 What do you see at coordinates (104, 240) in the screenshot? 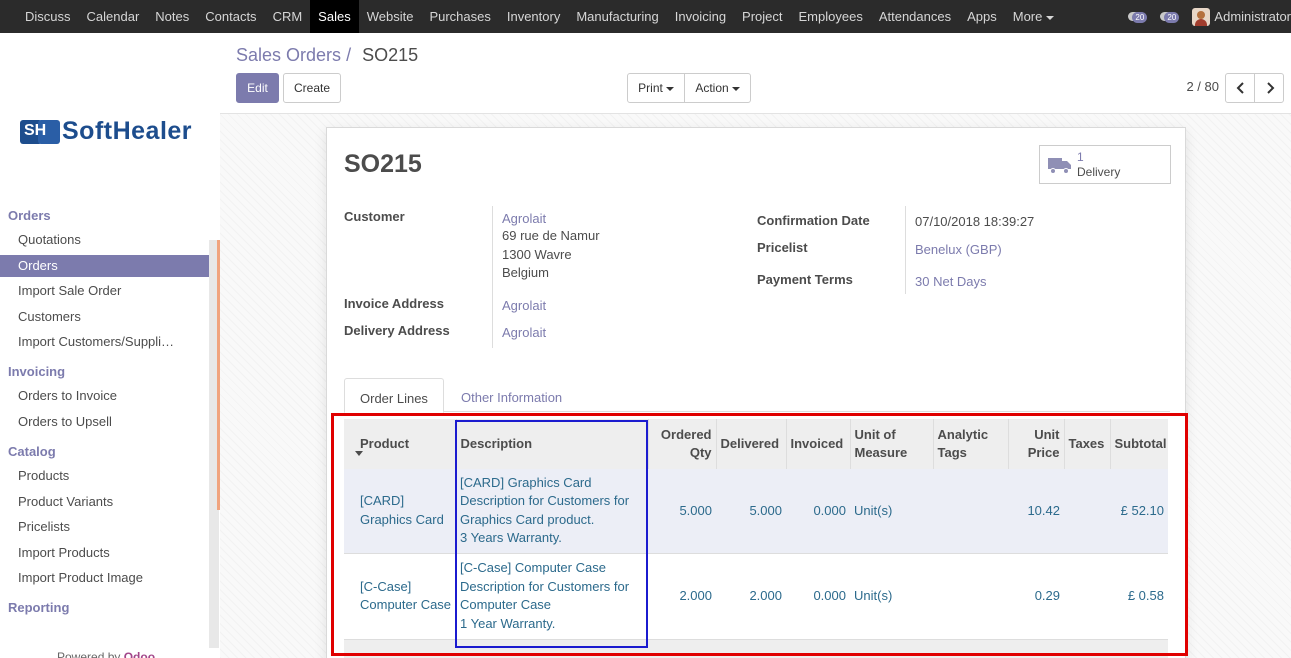
I see `sidebar-item-quotations: Quotations` at bounding box center [104, 240].